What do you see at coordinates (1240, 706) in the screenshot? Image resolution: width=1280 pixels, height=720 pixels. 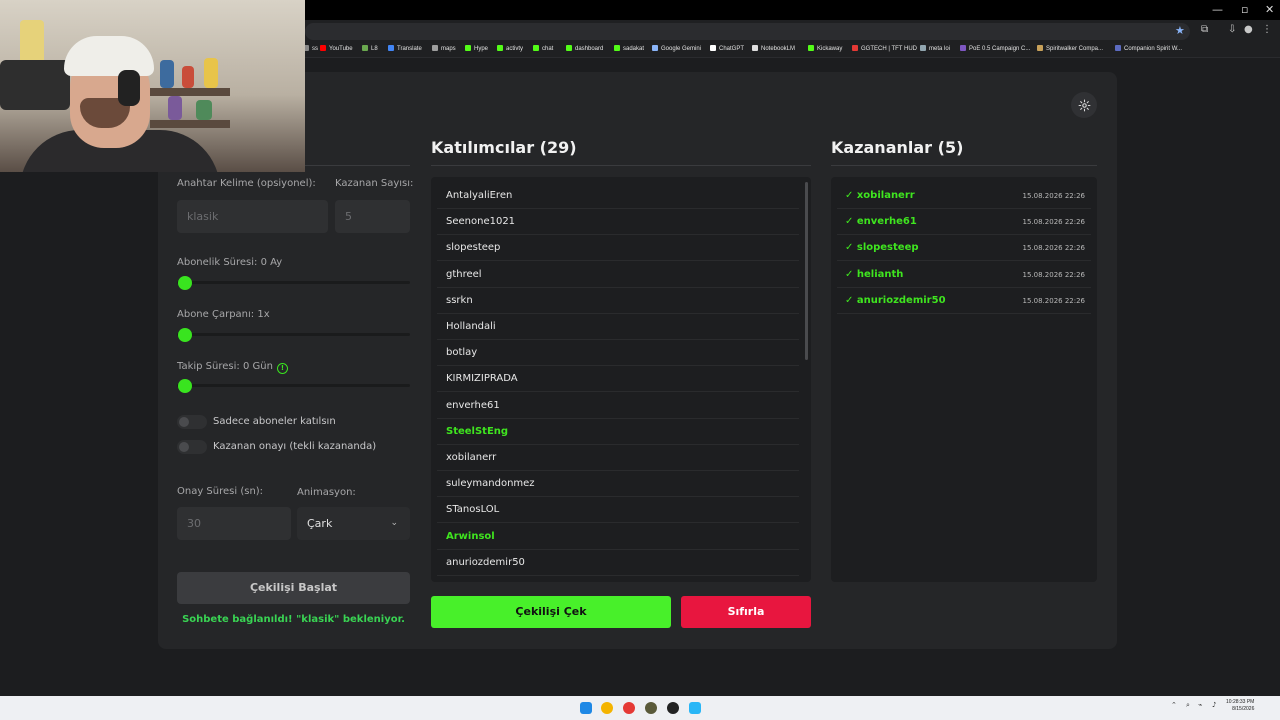 I see `clock: 10:28:33 PM 8/15/2026` at bounding box center [1240, 706].